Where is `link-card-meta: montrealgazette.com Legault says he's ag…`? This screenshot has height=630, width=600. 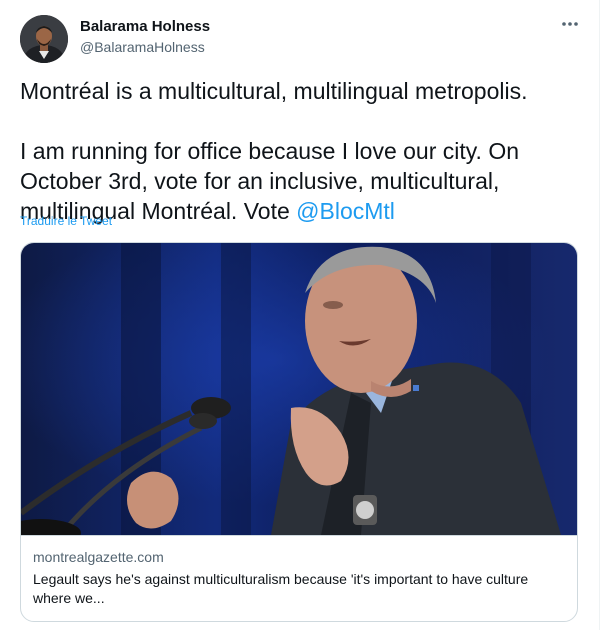
link-card-meta: montrealgazette.com Legault says he's ag… is located at coordinates (299, 578).